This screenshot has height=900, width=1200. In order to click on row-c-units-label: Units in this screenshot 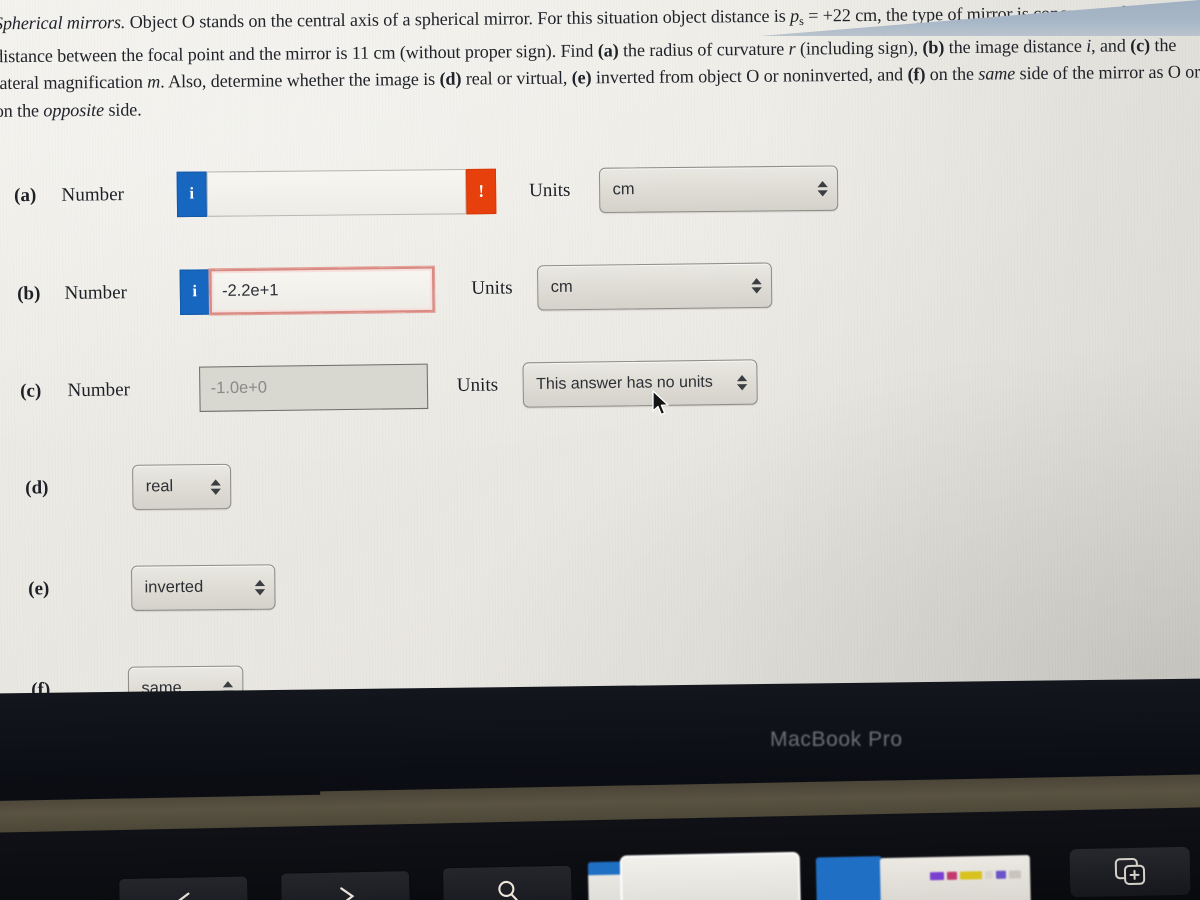, I will do `click(477, 385)`.